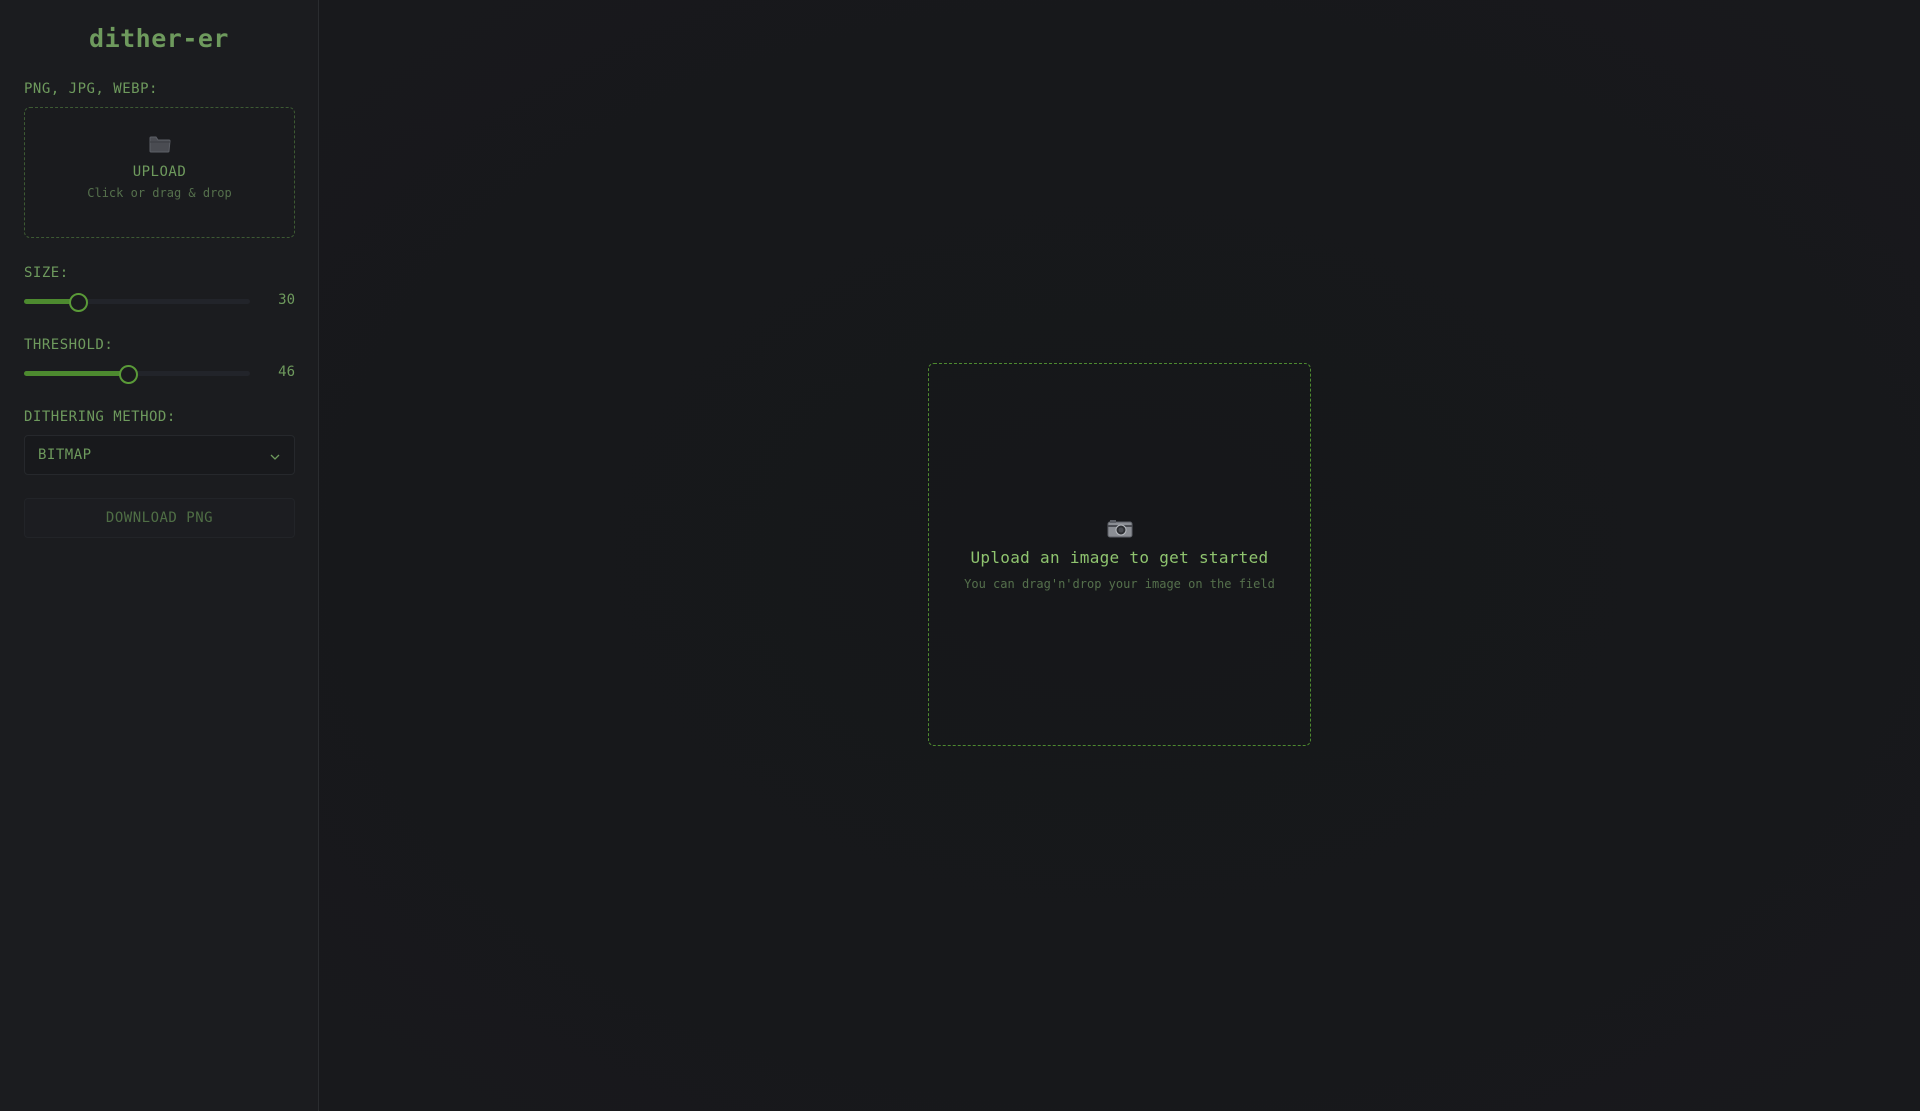 The height and width of the screenshot is (1111, 1920). Describe the element at coordinates (159, 38) in the screenshot. I see `app-logo: dither-er` at that location.